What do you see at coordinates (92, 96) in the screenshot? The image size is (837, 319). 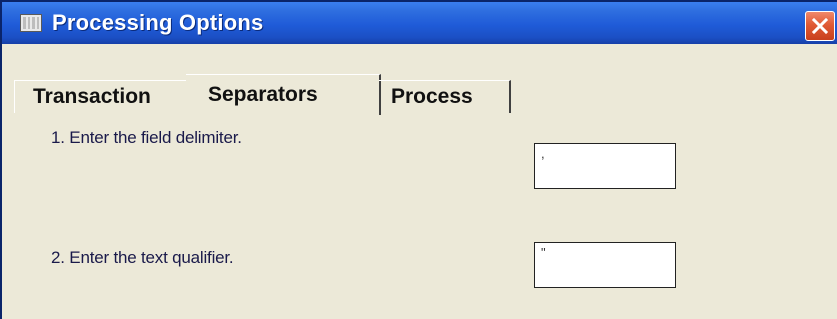 I see `tab-transaction-label: Transaction` at bounding box center [92, 96].